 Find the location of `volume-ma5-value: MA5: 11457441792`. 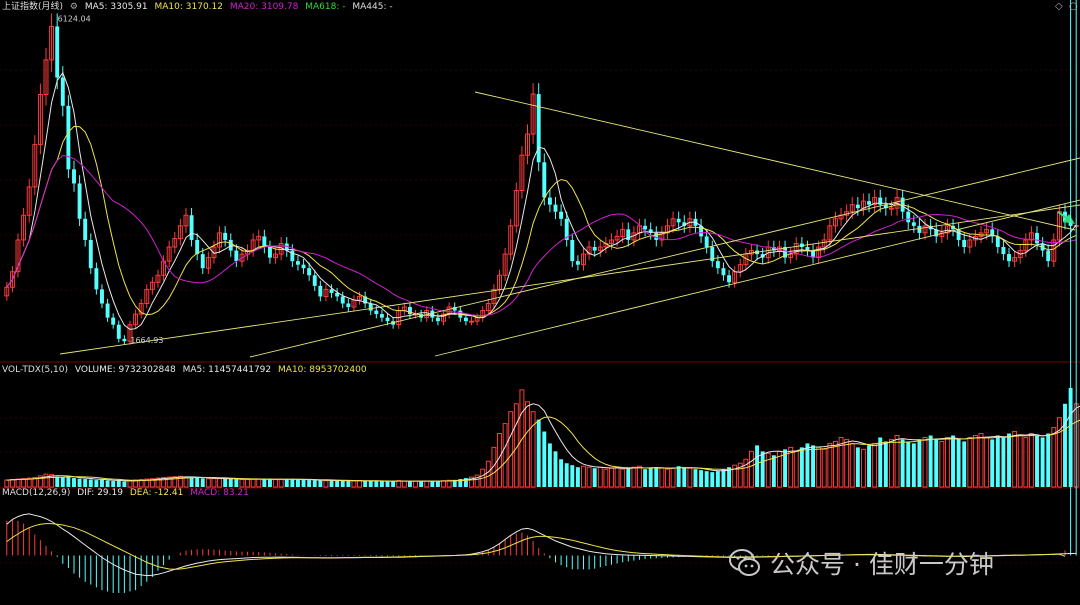

volume-ma5-value: MA5: 11457441792 is located at coordinates (227, 370).